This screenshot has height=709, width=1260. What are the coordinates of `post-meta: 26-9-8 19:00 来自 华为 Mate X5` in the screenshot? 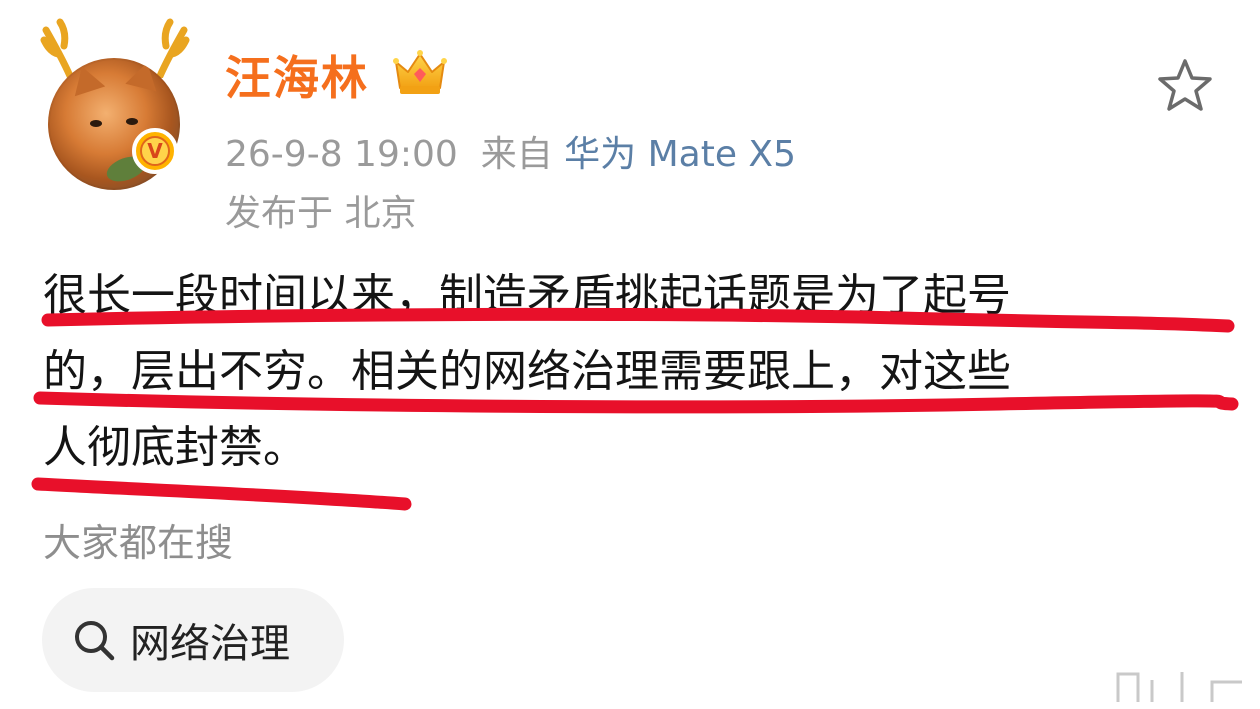 It's located at (510, 151).